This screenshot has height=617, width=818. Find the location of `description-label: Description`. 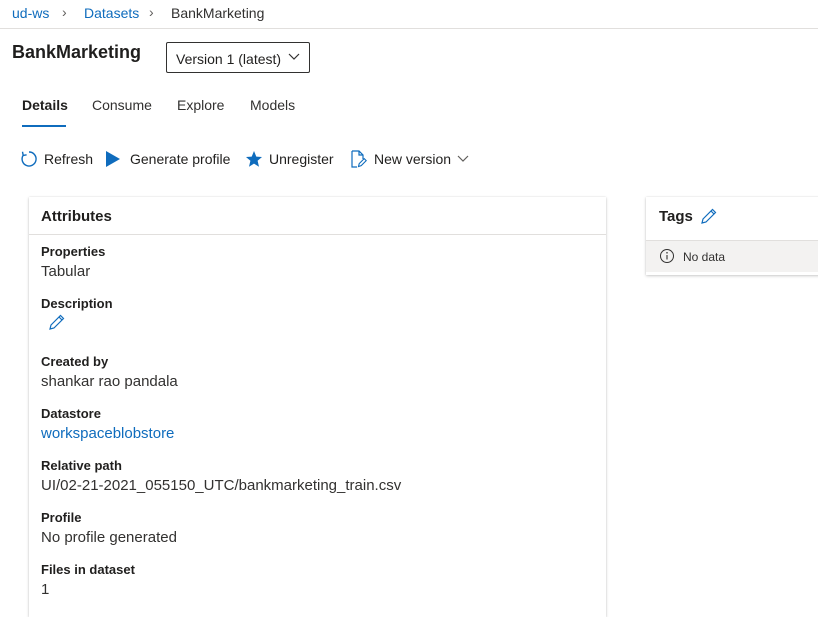

description-label: Description is located at coordinates (77, 303).